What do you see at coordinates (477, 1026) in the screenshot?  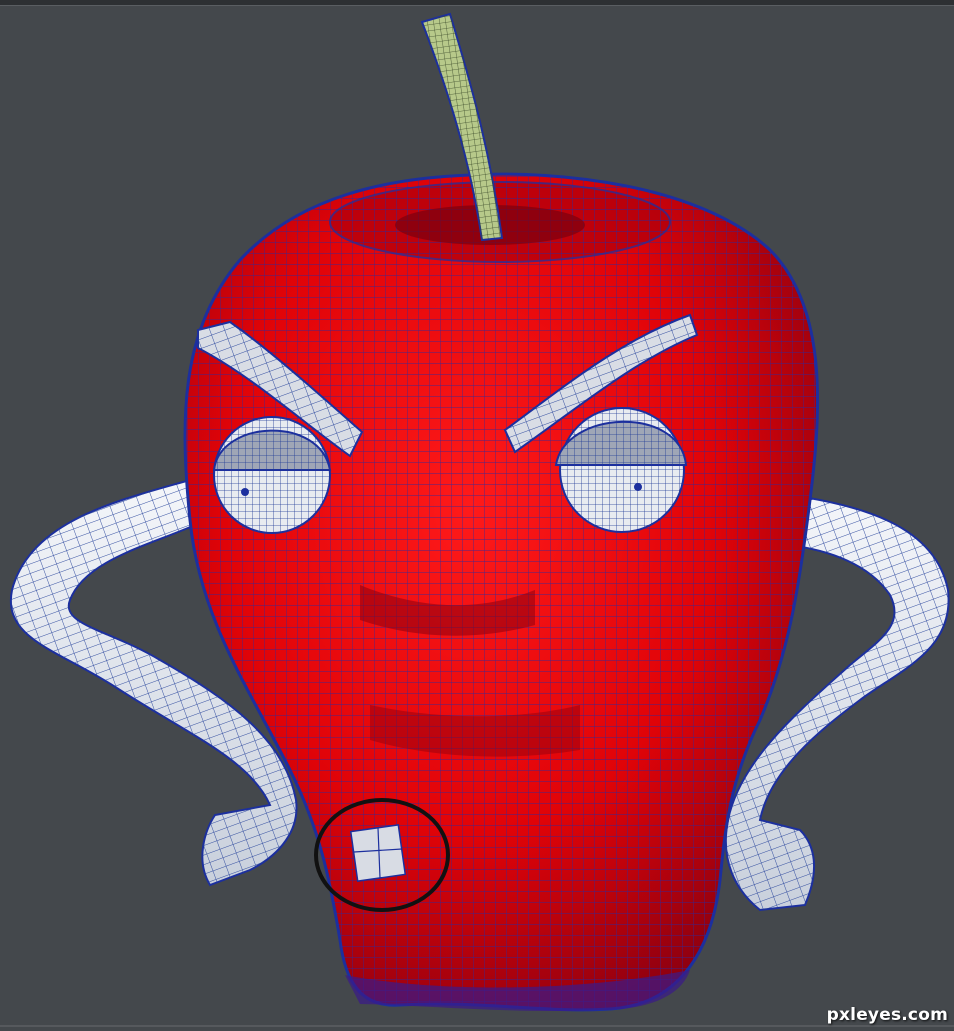 I see `viewport-bottom-edge` at bounding box center [477, 1026].